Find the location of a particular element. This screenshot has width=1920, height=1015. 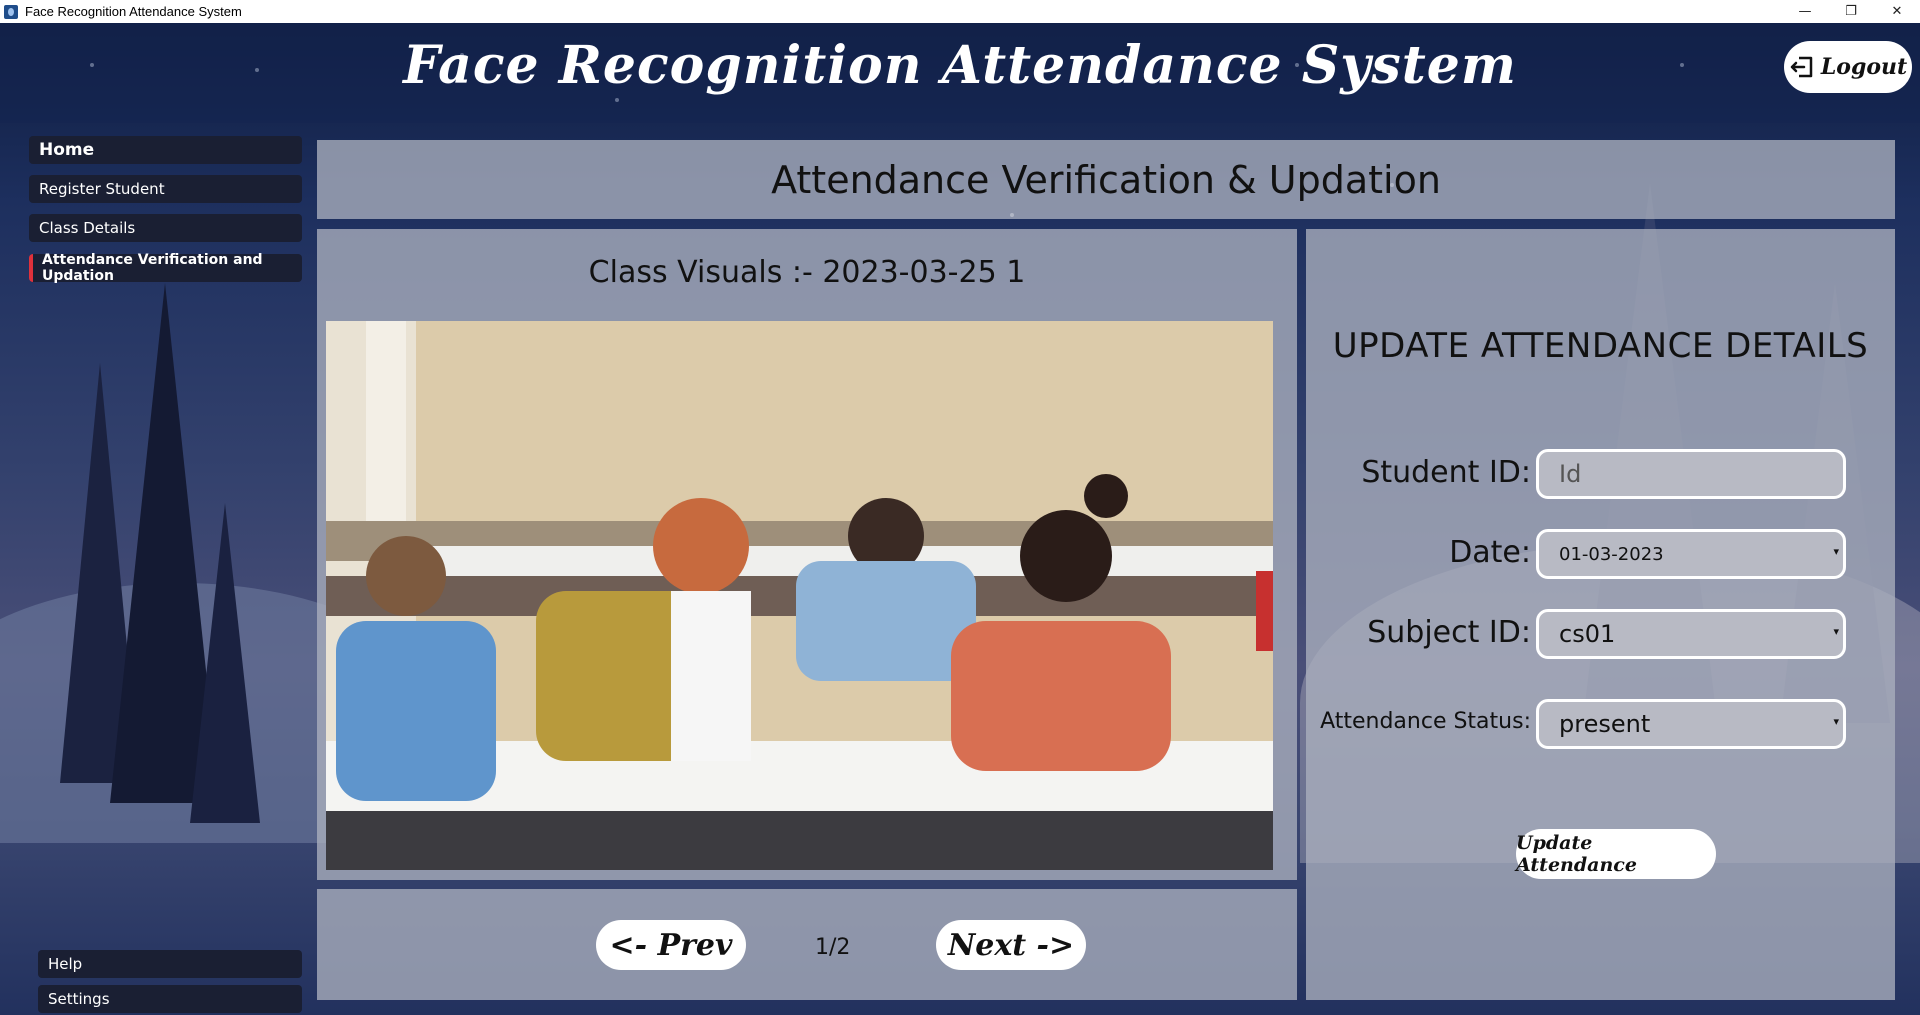

subject-id-value: cs01 is located at coordinates (1587, 634).